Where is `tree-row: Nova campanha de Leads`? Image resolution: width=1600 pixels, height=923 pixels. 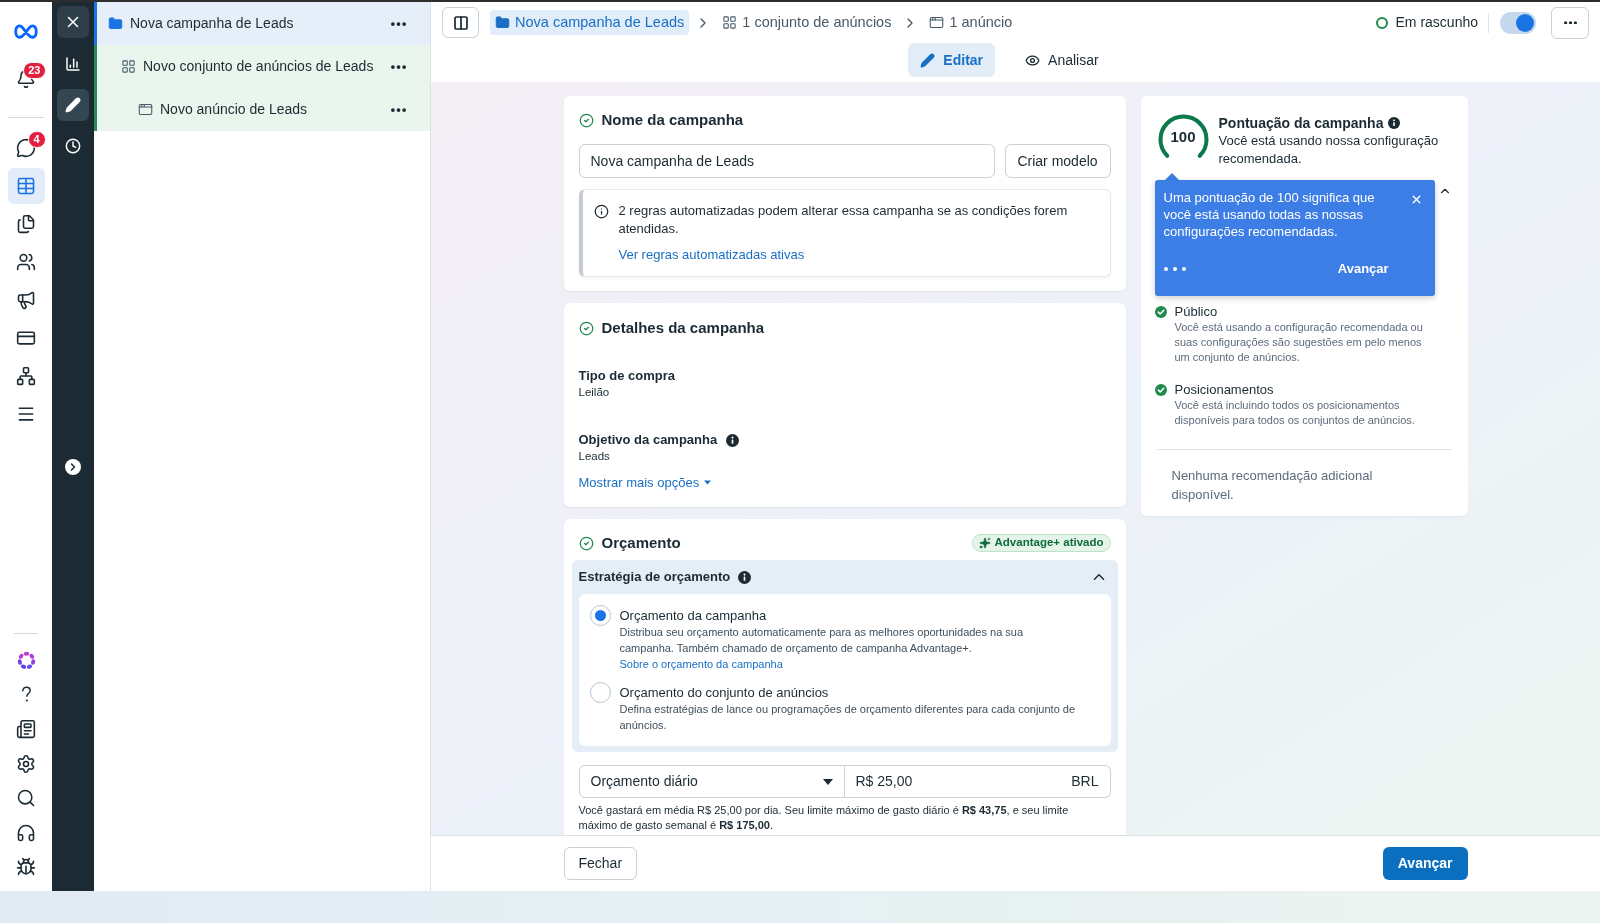
tree-row: Nova campanha de Leads is located at coordinates (262, 23).